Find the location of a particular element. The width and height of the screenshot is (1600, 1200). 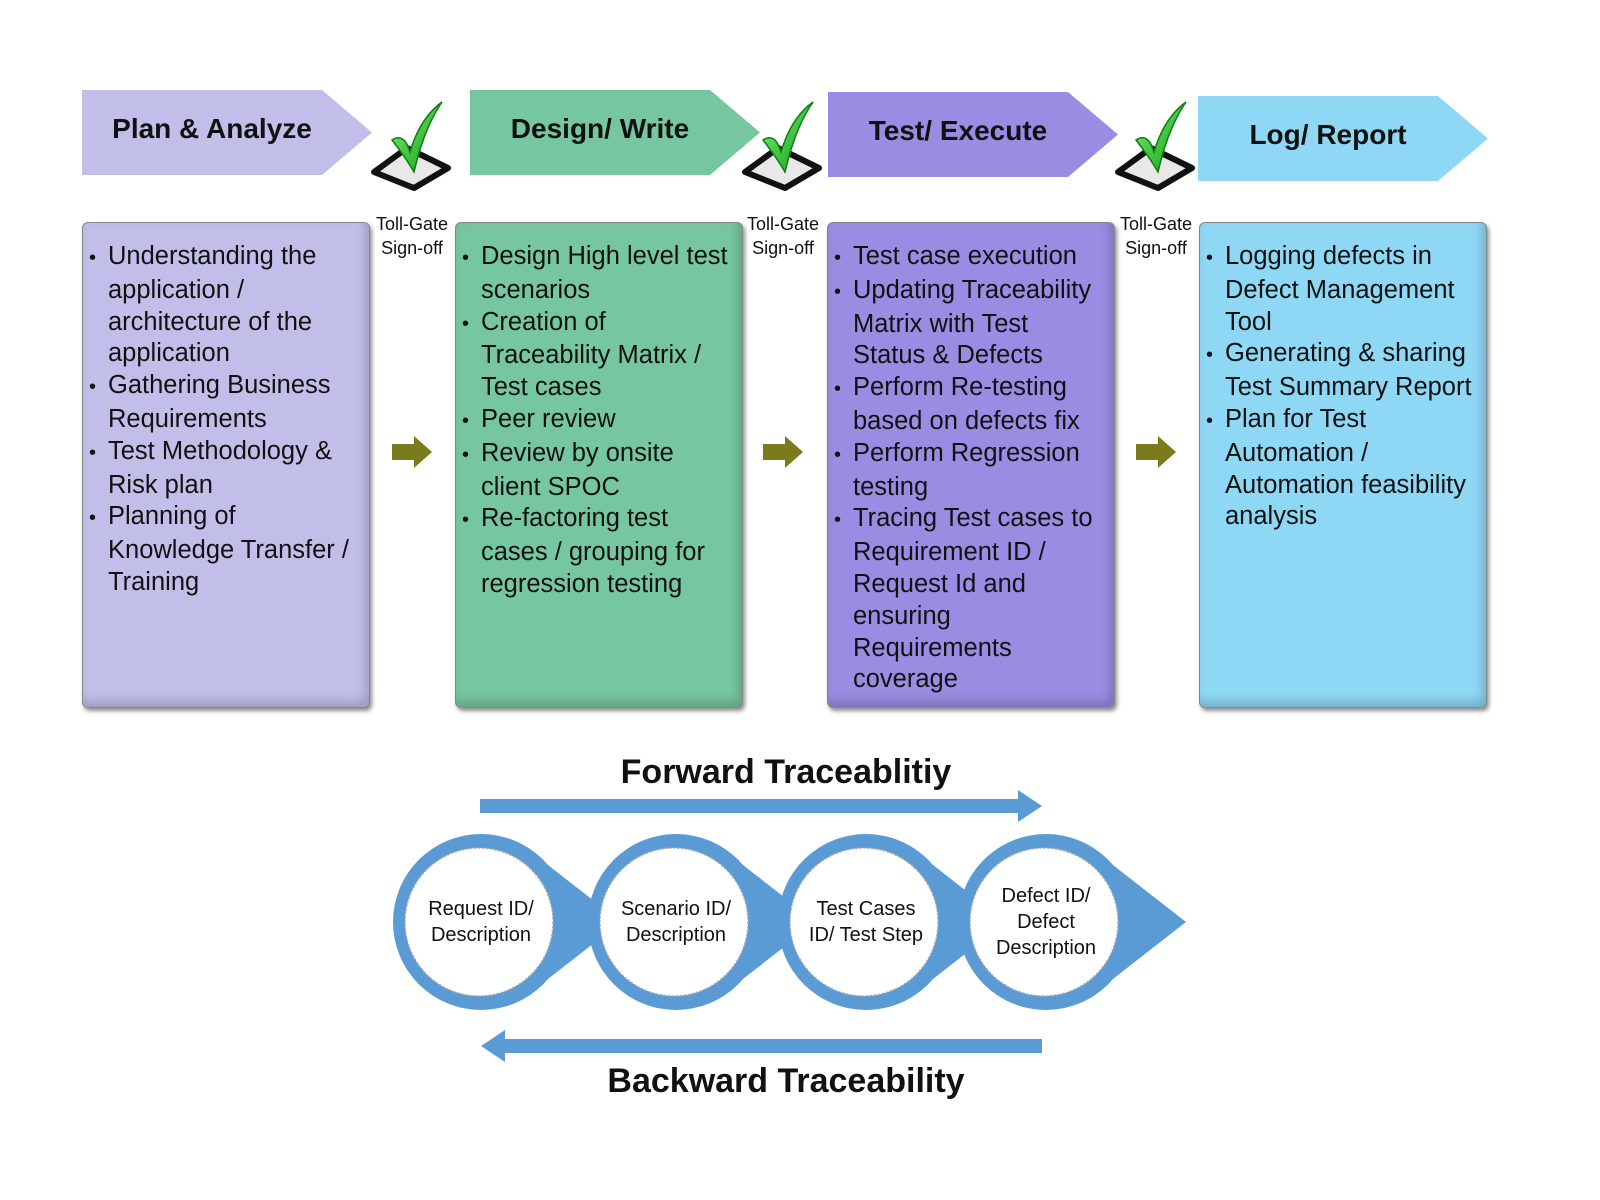

trace-node-label: Request ID/Description is located at coordinates (481, 922).